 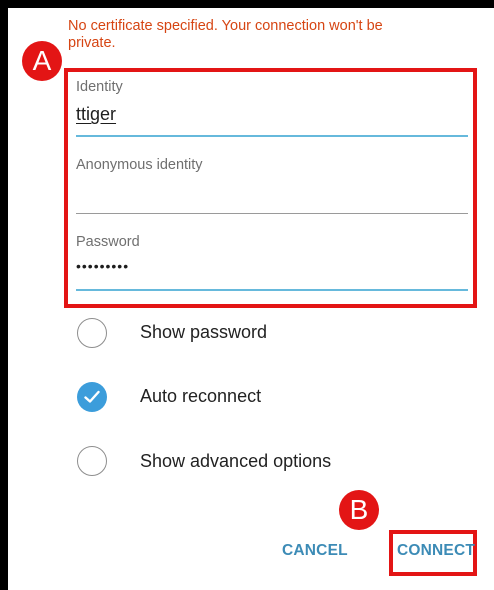 What do you see at coordinates (42, 61) in the screenshot?
I see `annotation-badge-a: A` at bounding box center [42, 61].